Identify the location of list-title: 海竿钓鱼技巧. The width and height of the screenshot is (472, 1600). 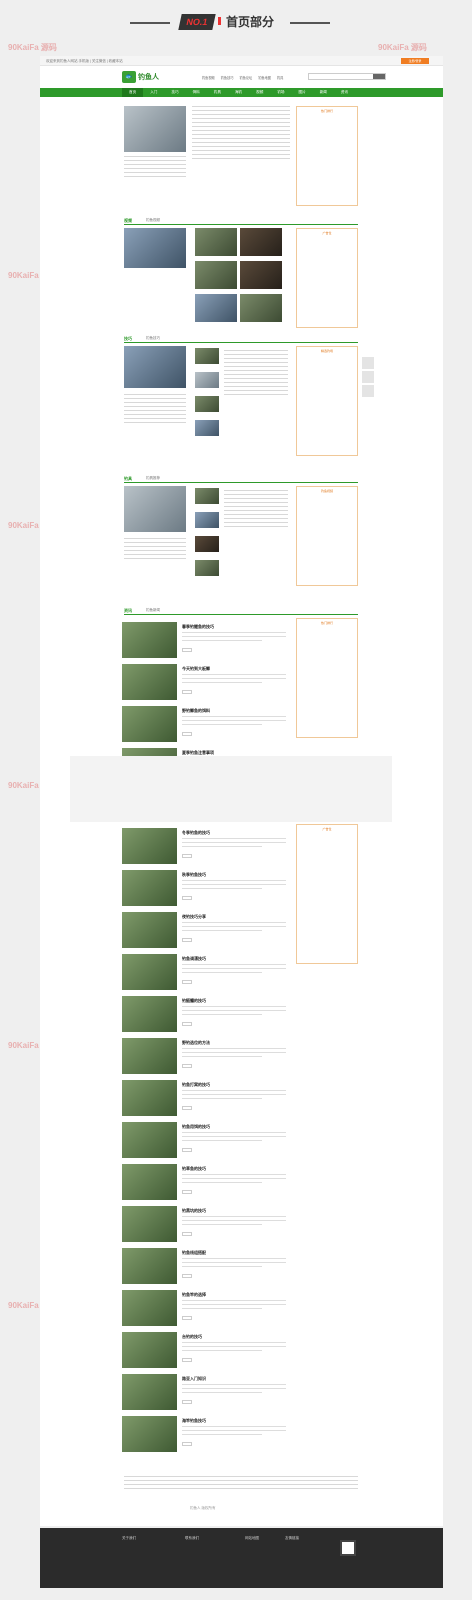
(194, 1421).